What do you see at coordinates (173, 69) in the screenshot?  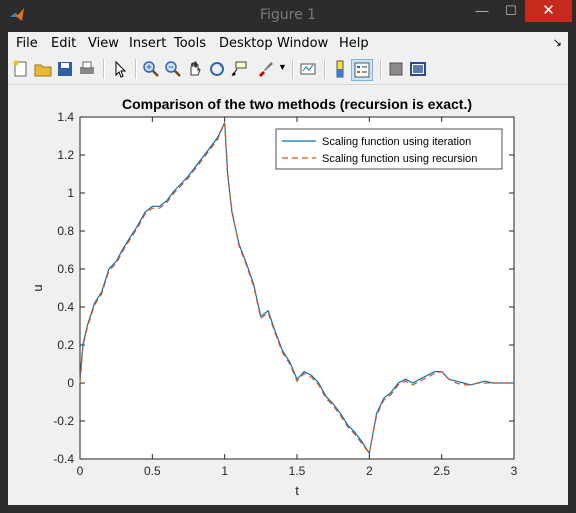 I see `zoom-out-icon` at bounding box center [173, 69].